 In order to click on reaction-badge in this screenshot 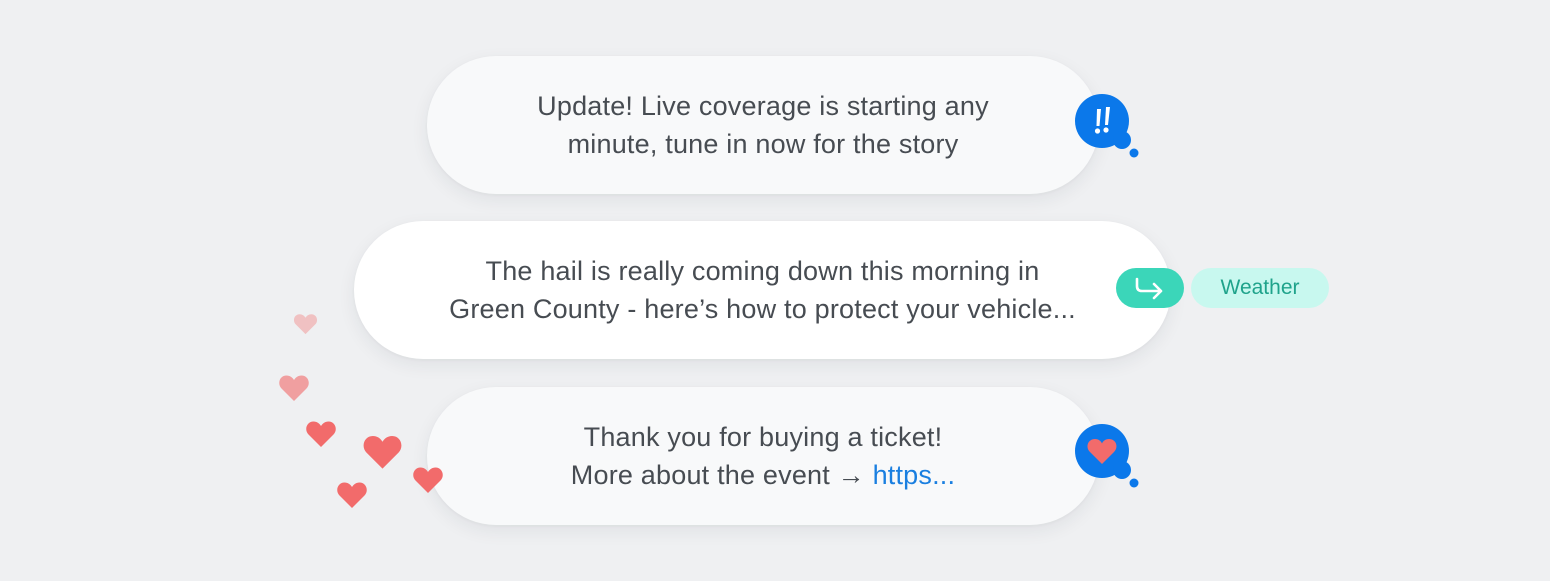, I will do `click(1107, 456)`.